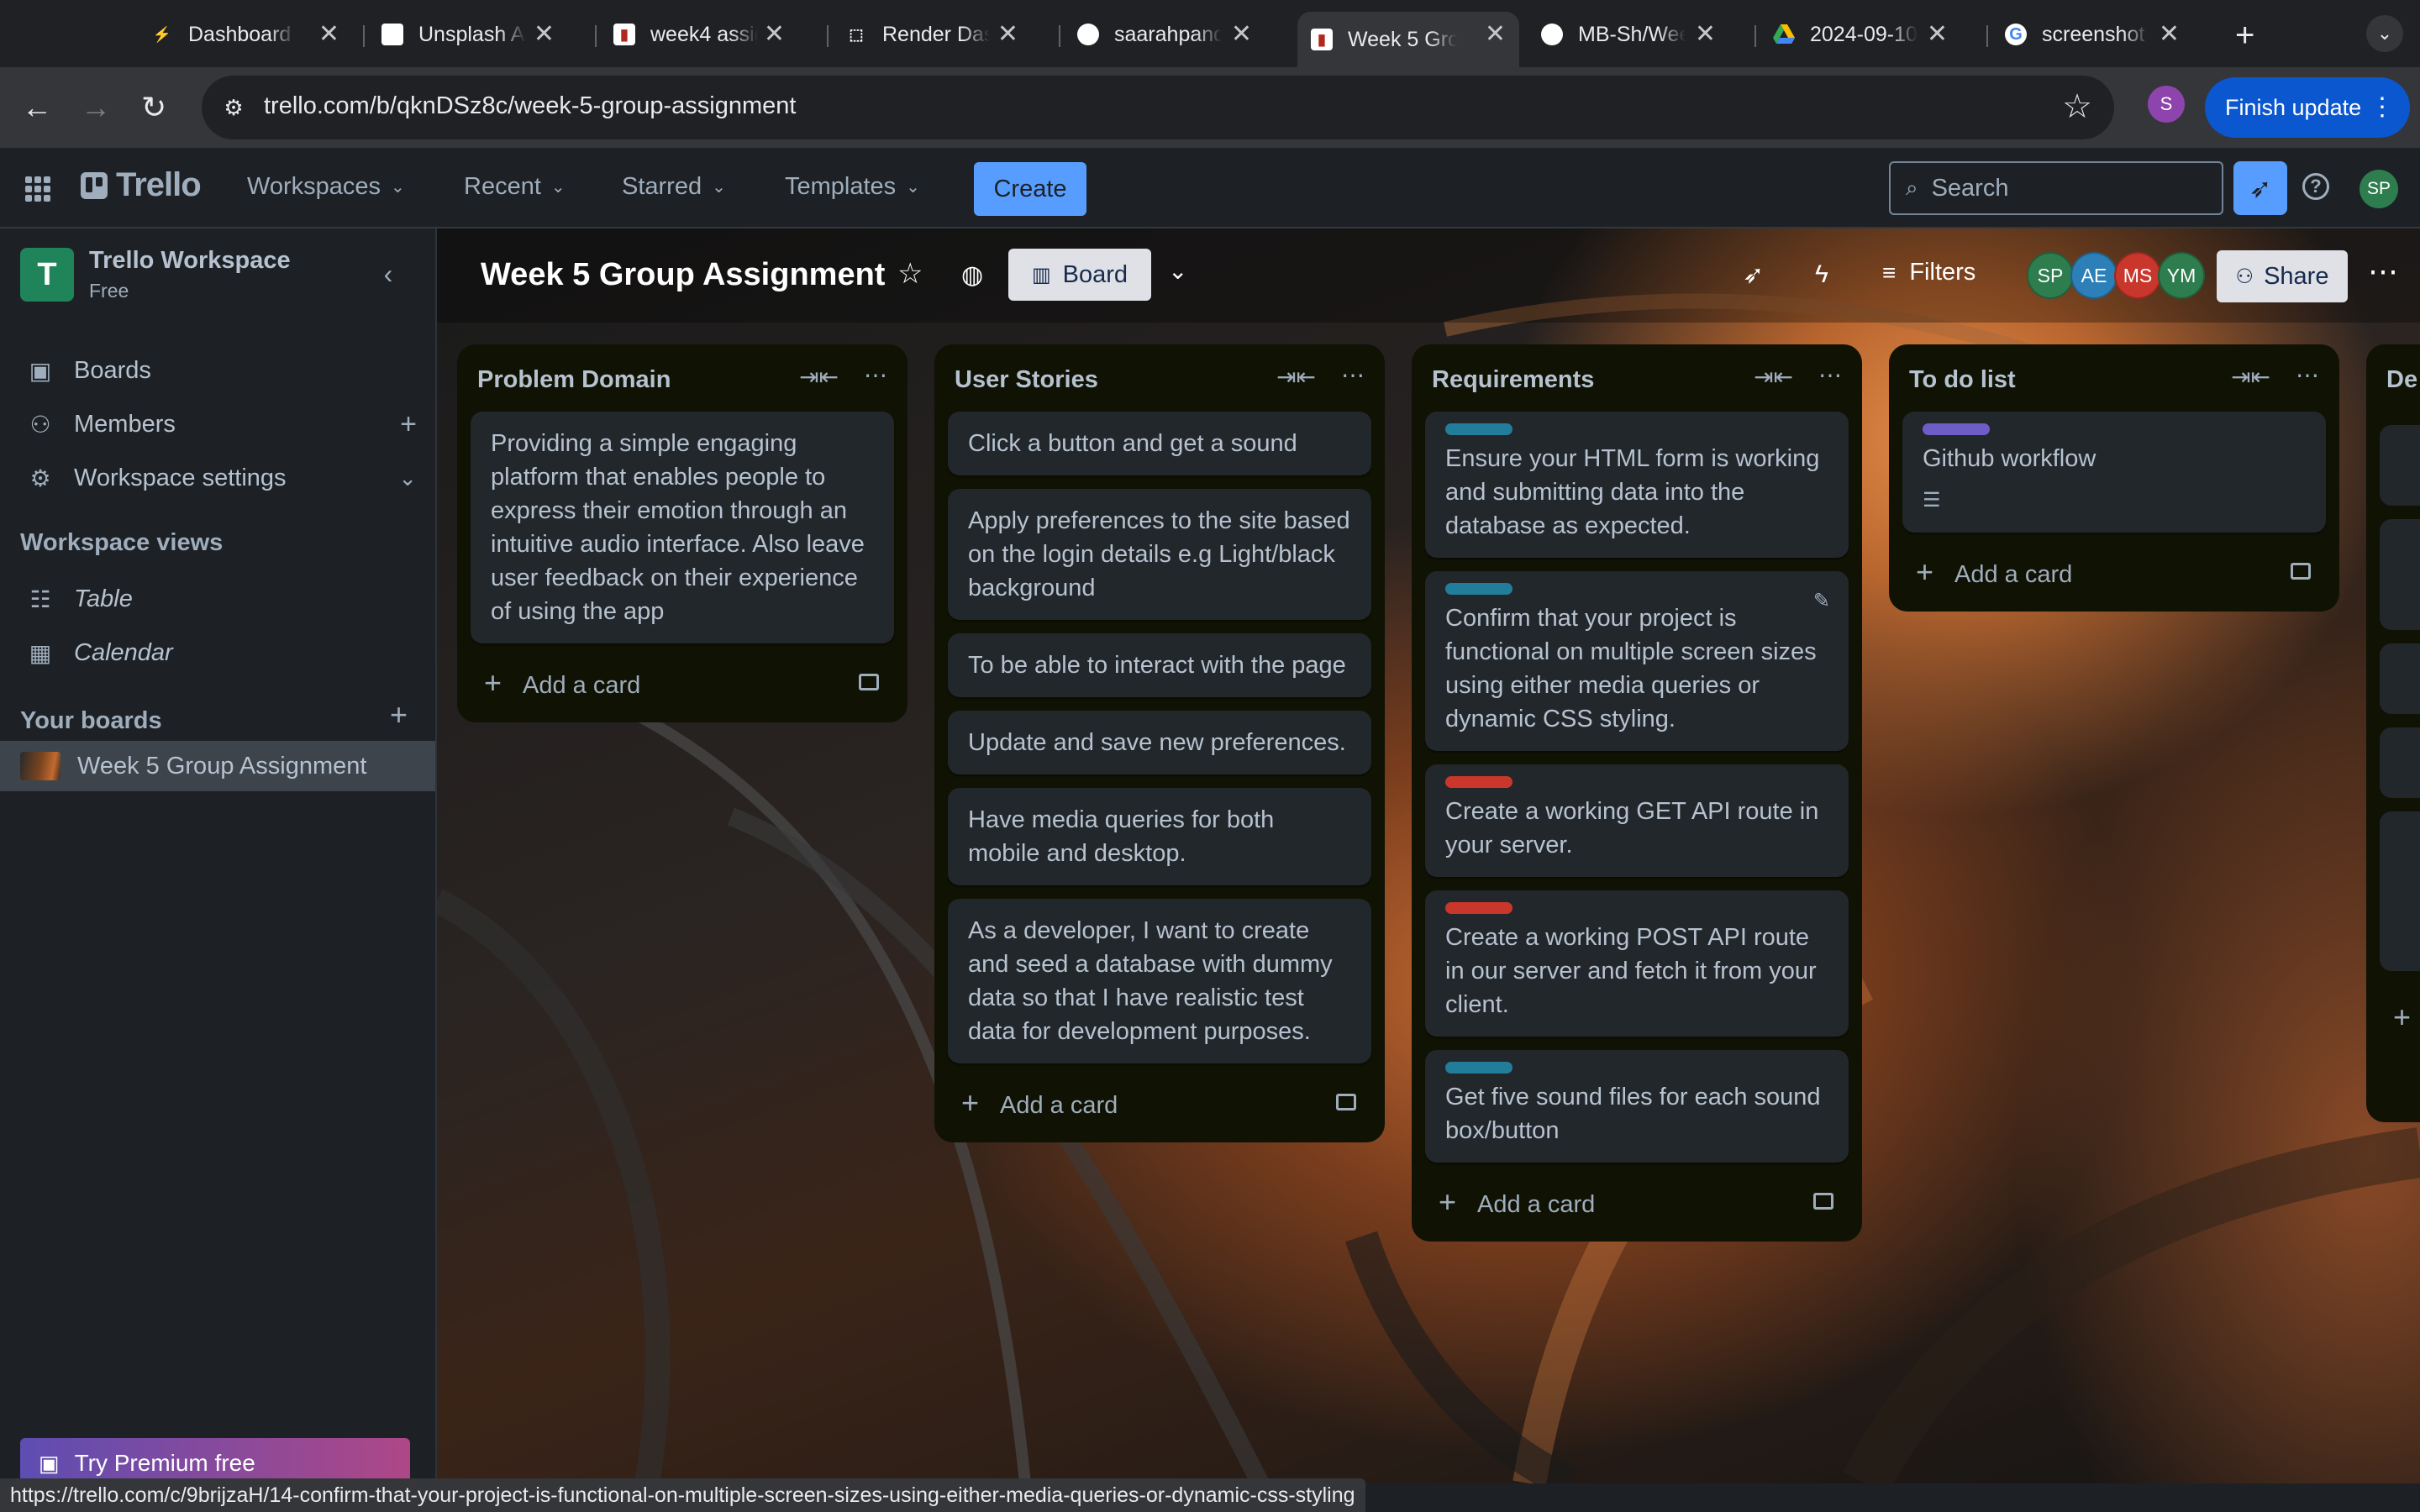 This screenshot has height=1512, width=2420. What do you see at coordinates (2092, 34) in the screenshot?
I see `tab-google-screenshot: G screenshot ✕` at bounding box center [2092, 34].